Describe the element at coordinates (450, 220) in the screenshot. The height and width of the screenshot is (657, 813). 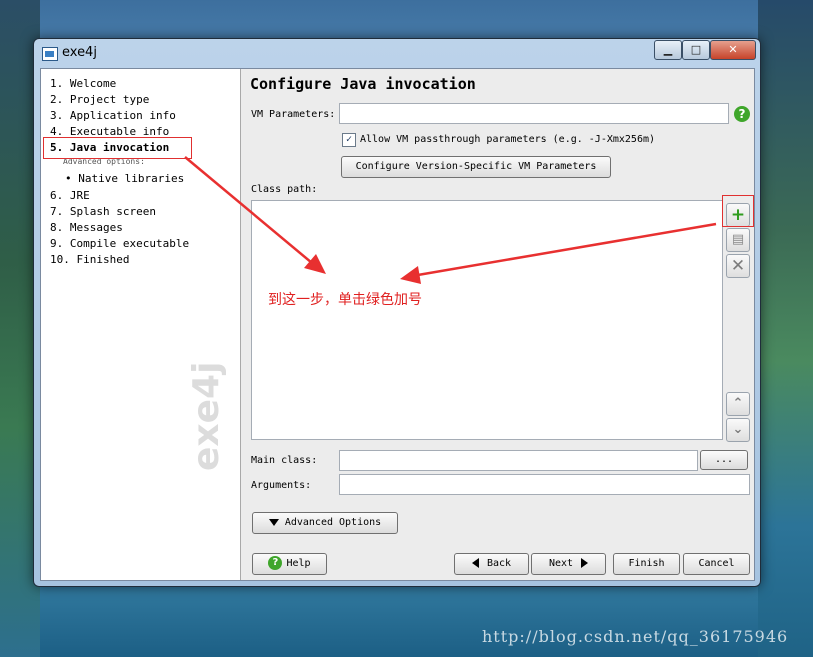
I see `annotation-arrows` at that location.